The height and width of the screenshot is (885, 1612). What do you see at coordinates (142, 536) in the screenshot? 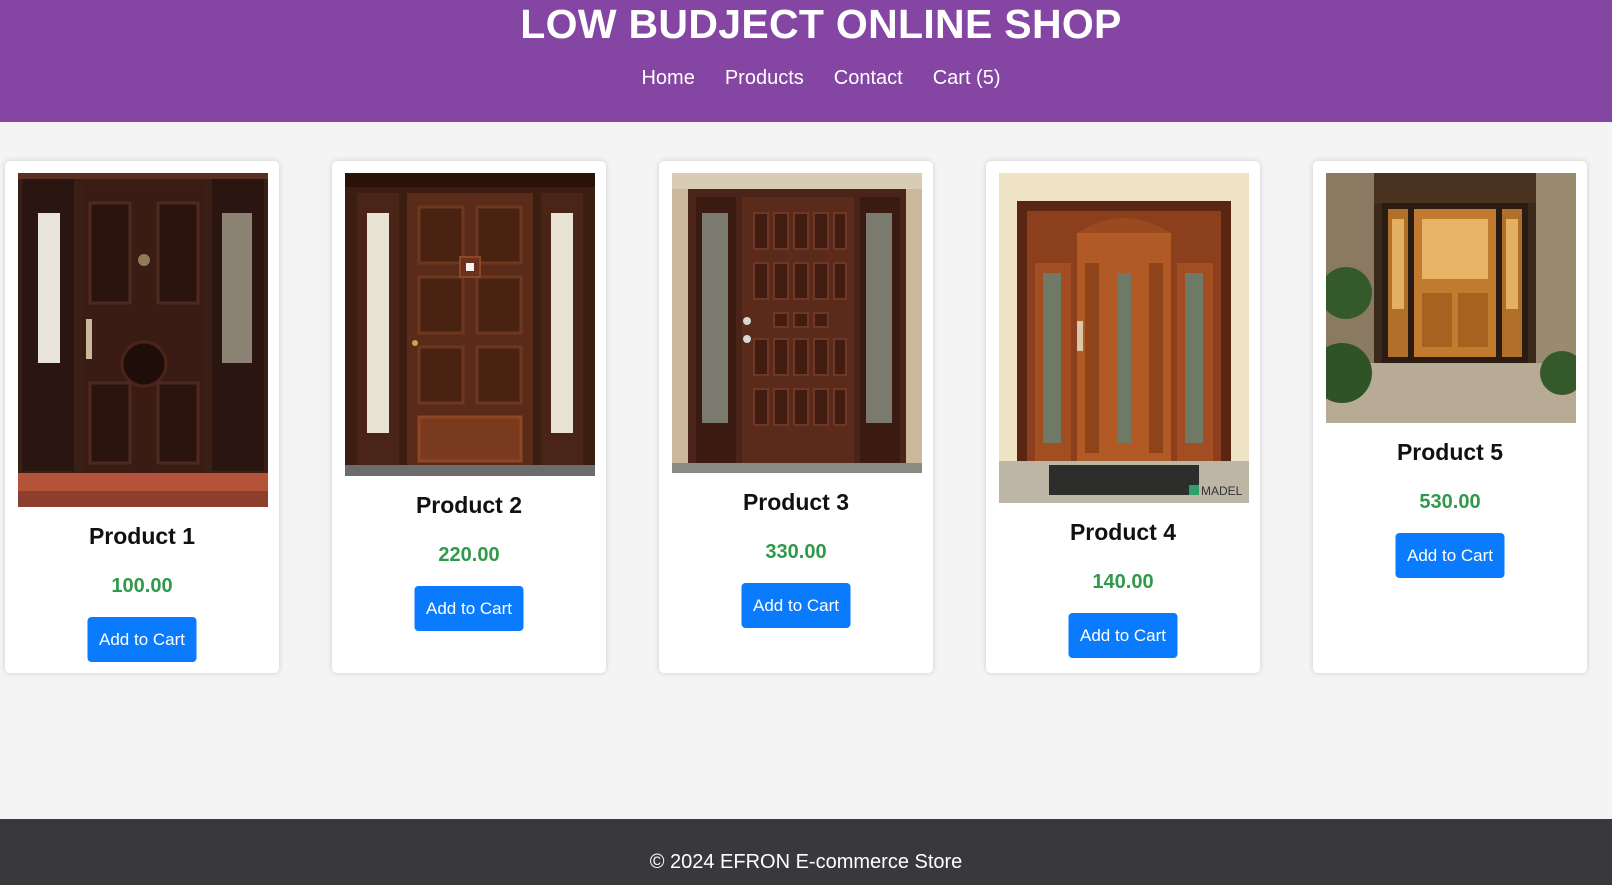
I see `product-name: Product 1` at bounding box center [142, 536].